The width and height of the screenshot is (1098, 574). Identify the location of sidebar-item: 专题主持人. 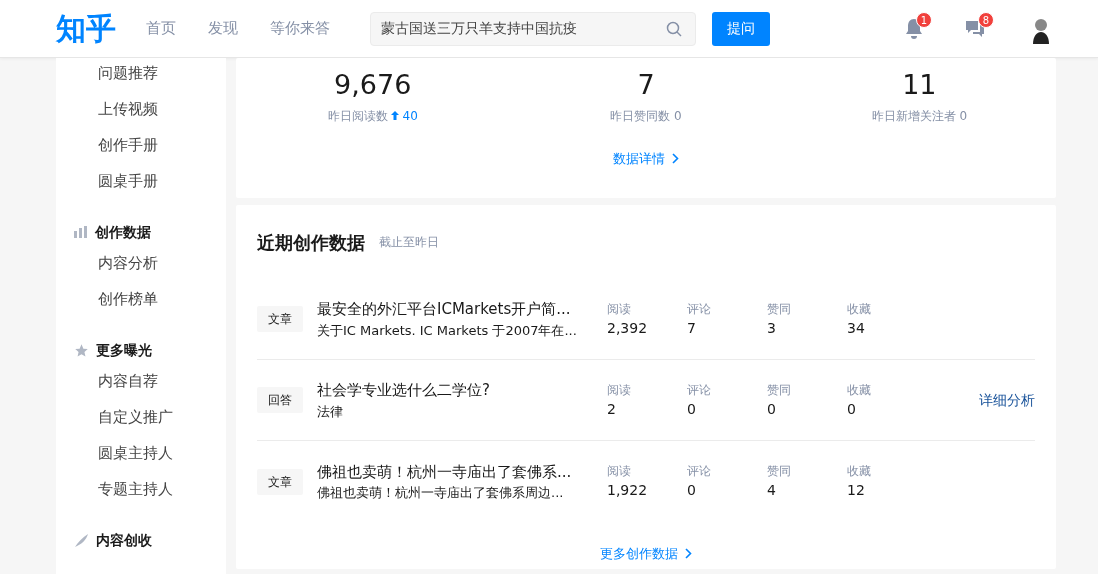
(141, 494).